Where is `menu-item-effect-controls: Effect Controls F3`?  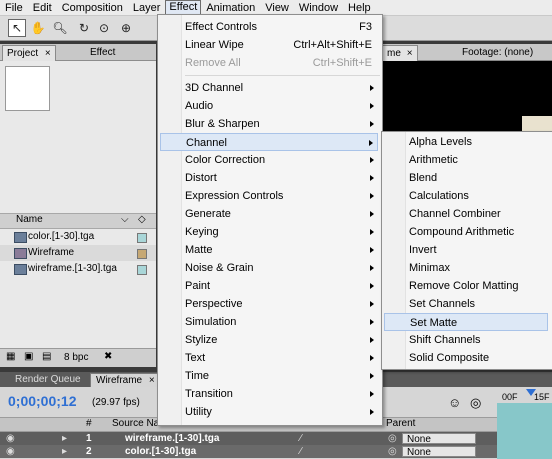
menu-item-effect-controls: Effect Controls F3 is located at coordinates (269, 27).